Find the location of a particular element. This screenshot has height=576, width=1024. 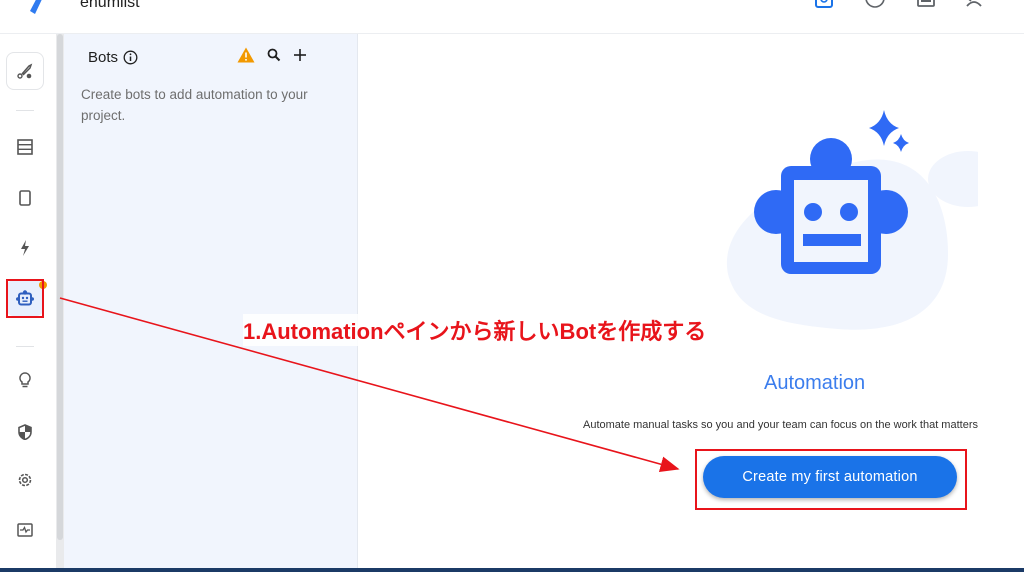

security-icon is located at coordinates (25, 432).